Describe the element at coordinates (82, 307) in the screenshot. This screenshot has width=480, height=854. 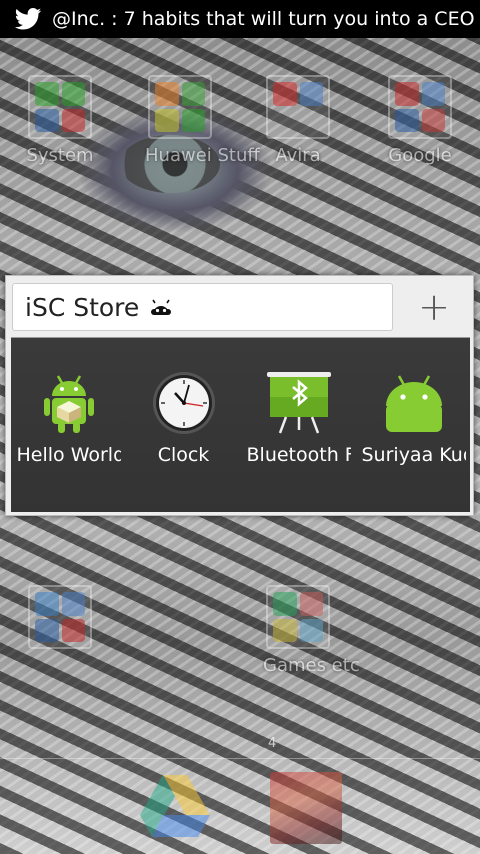
I see `folder-name: iSC Store` at that location.